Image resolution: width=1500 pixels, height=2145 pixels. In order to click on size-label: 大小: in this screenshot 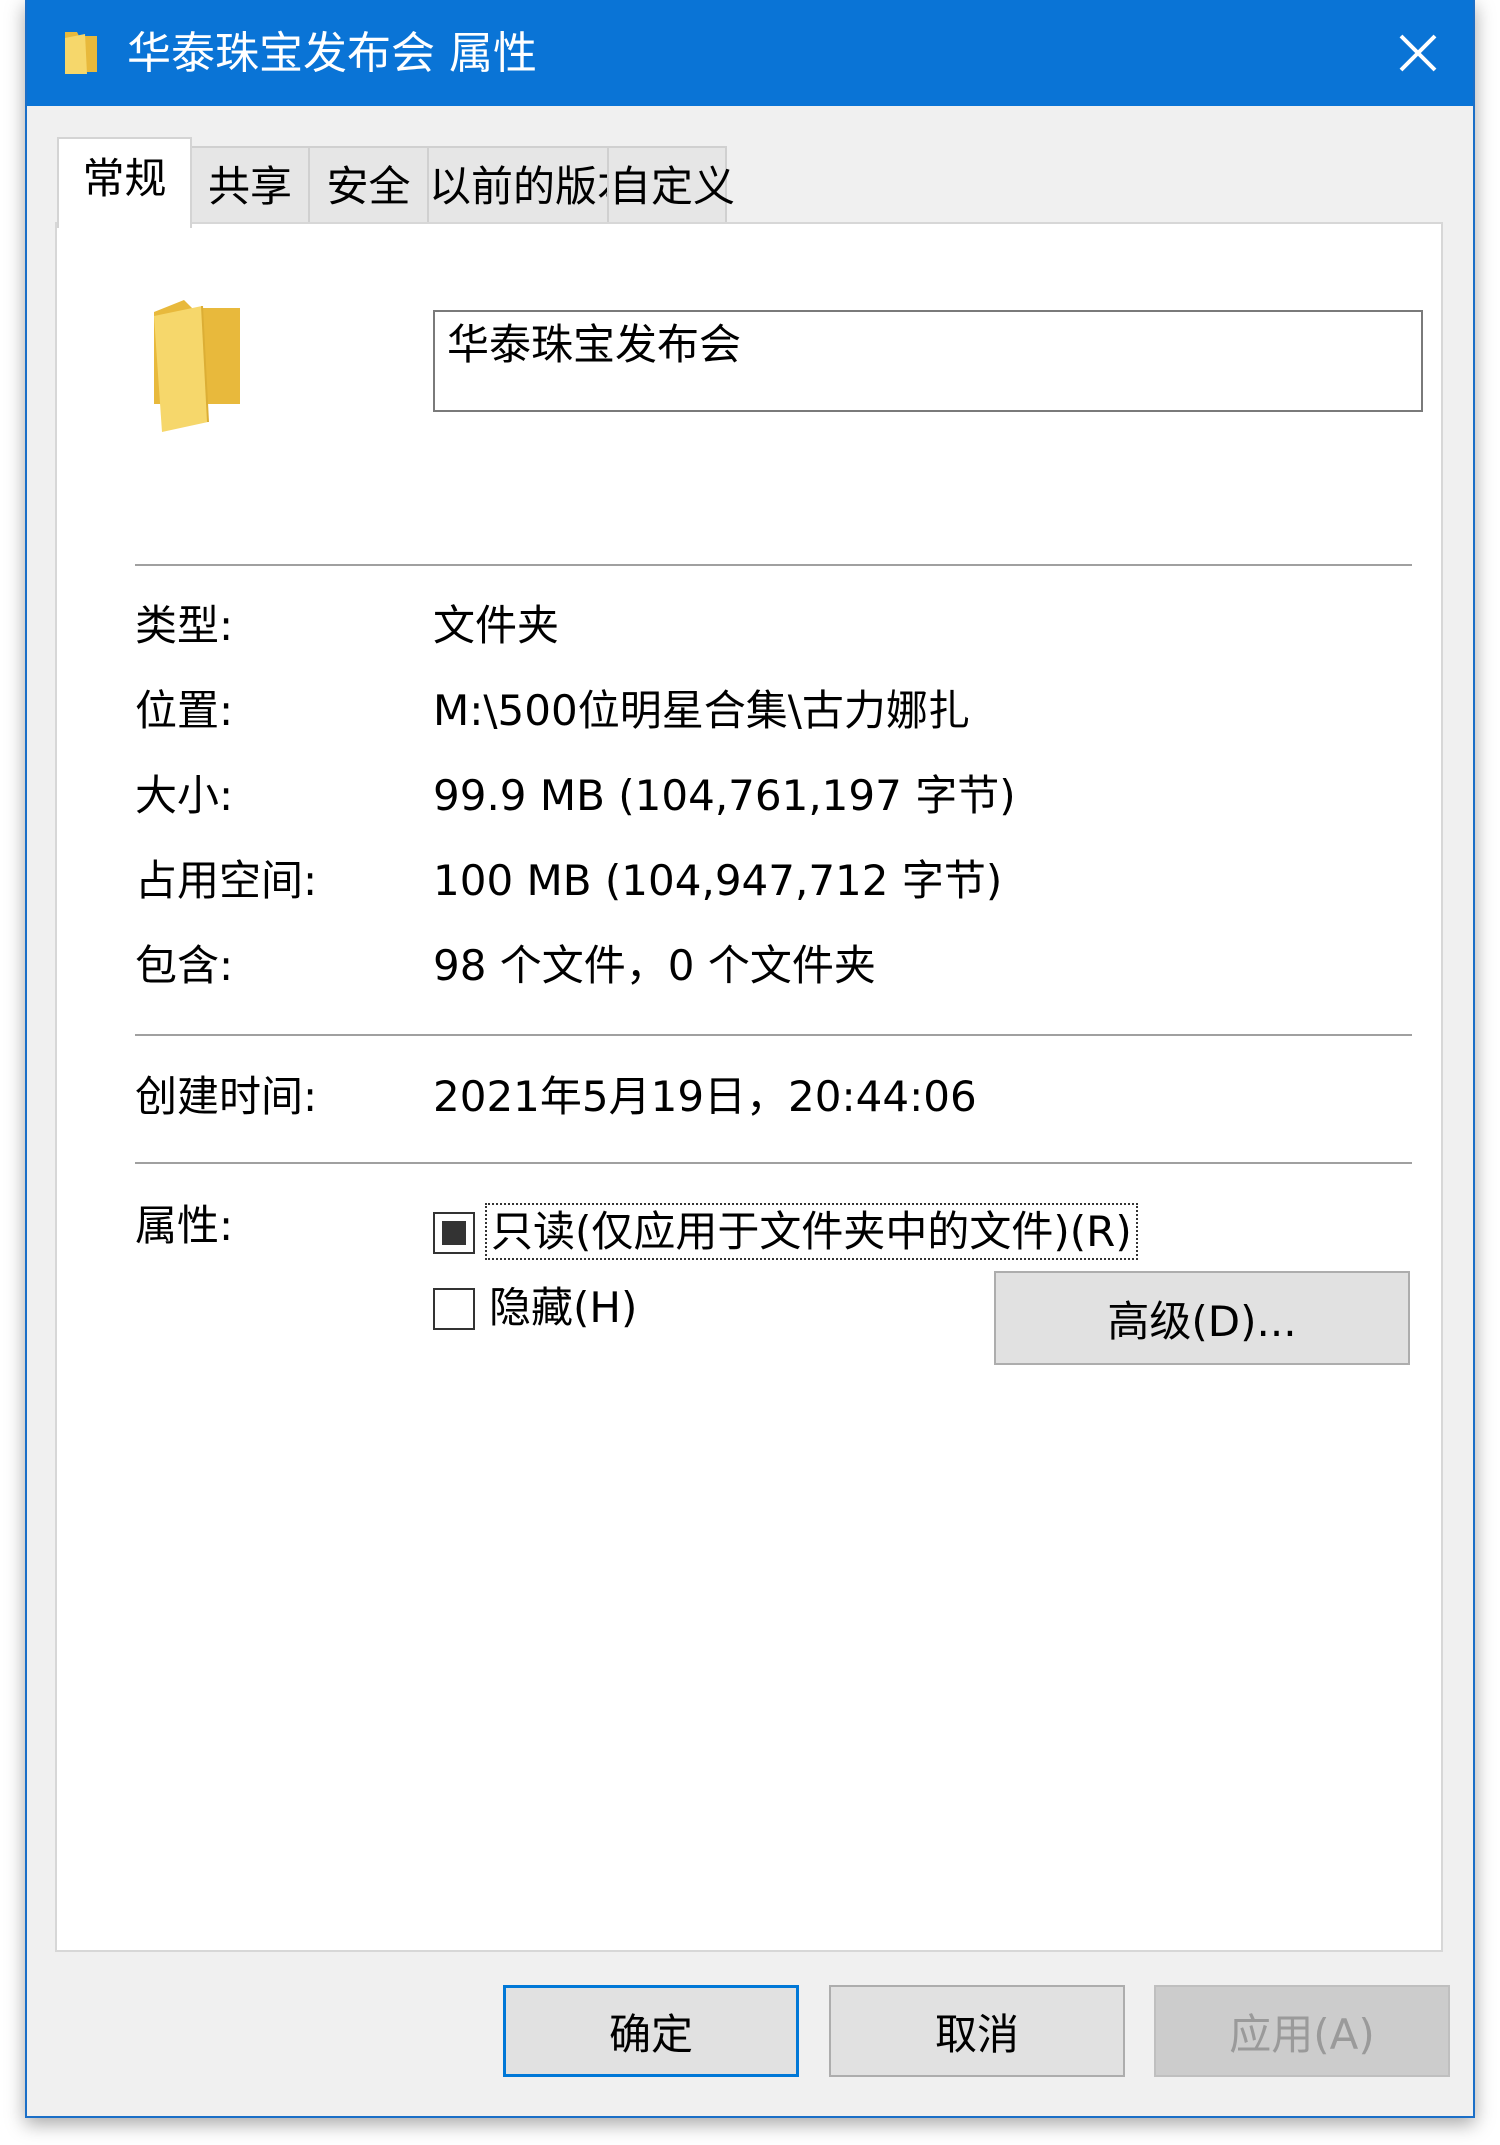, I will do `click(184, 795)`.